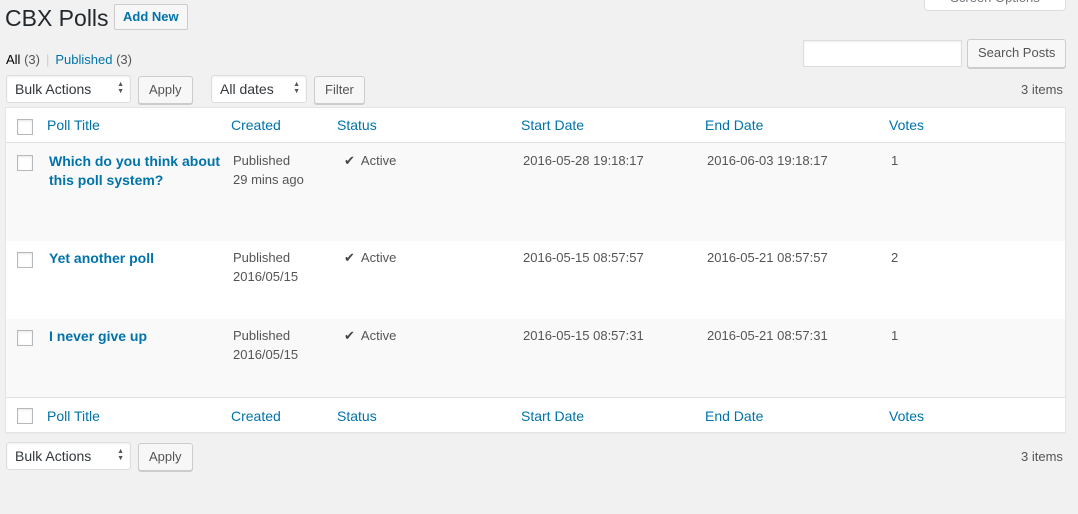  I want to click on poll-title-link: Yet another poll, so click(136, 258).